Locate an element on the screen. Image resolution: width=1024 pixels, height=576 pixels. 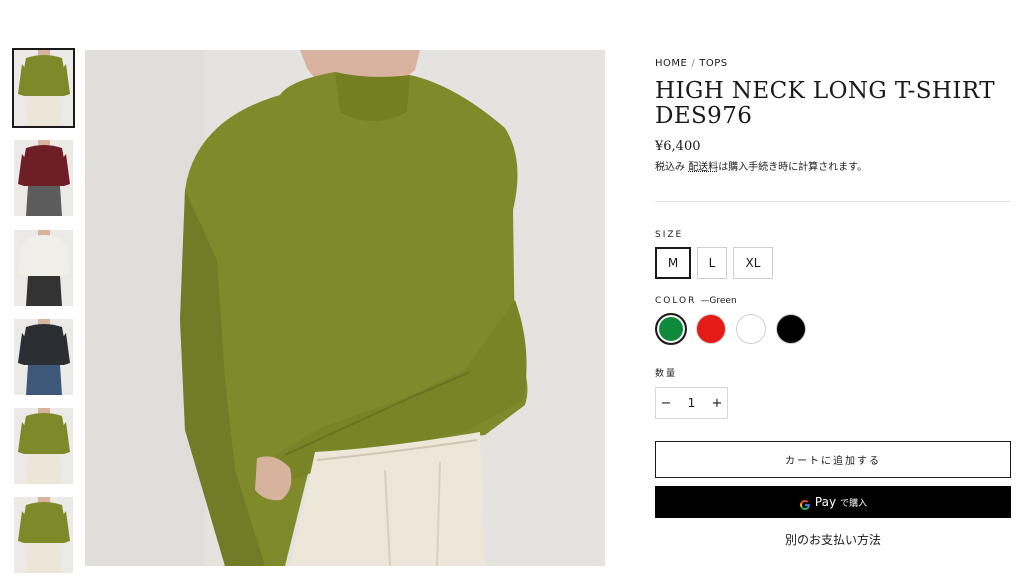
size-selector: M L XL is located at coordinates (714, 263).